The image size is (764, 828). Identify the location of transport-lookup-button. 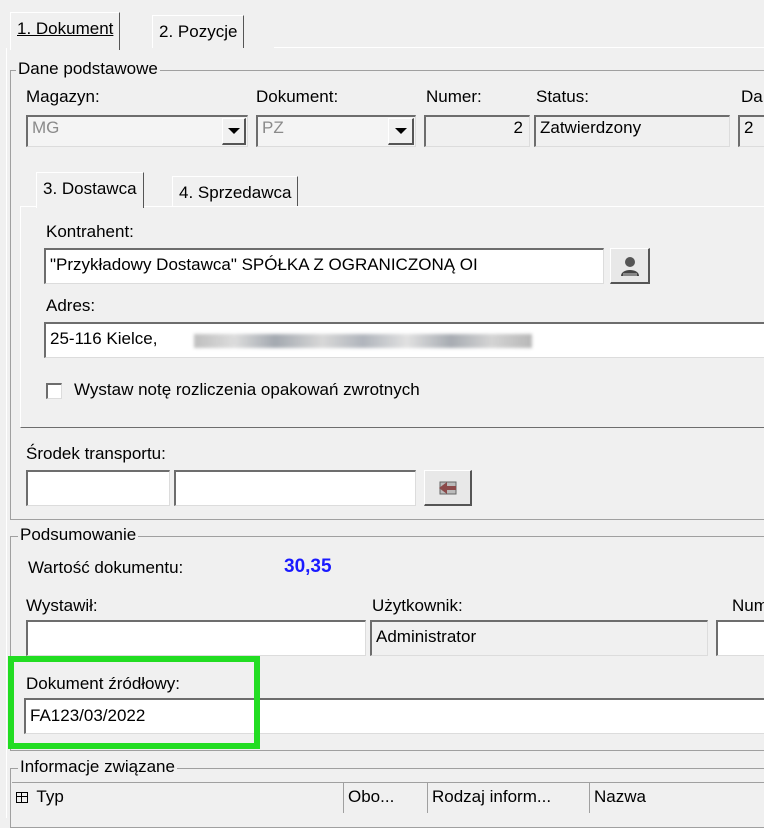
(448, 488).